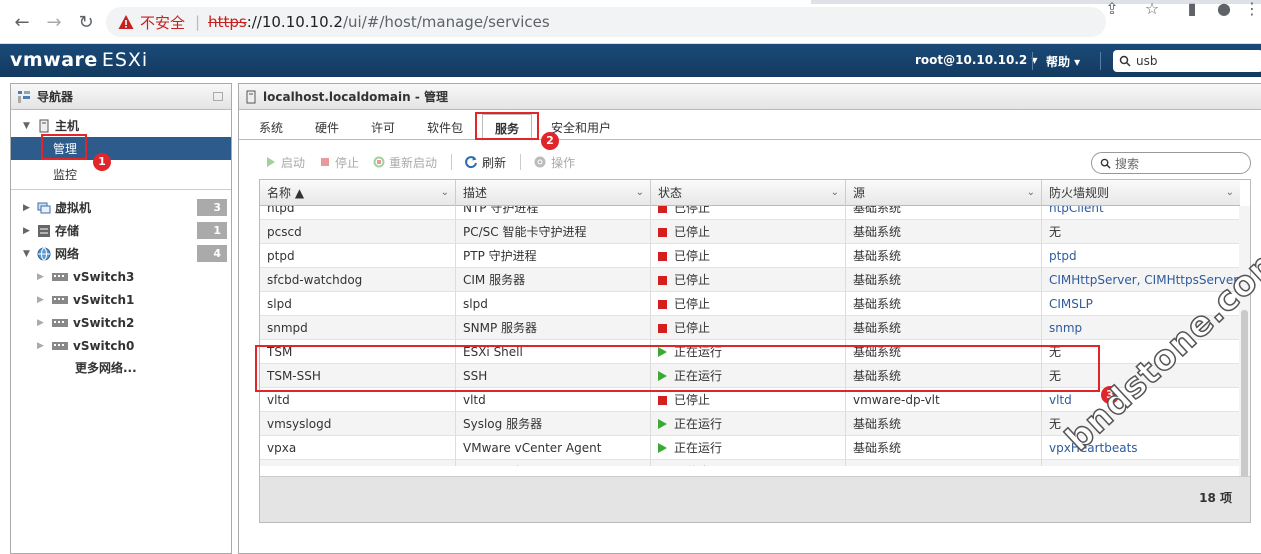 The width and height of the screenshot is (1261, 554). I want to click on table-row: xorg X.Org 服务器 已停止 esx-xserver 无, so click(750, 463).